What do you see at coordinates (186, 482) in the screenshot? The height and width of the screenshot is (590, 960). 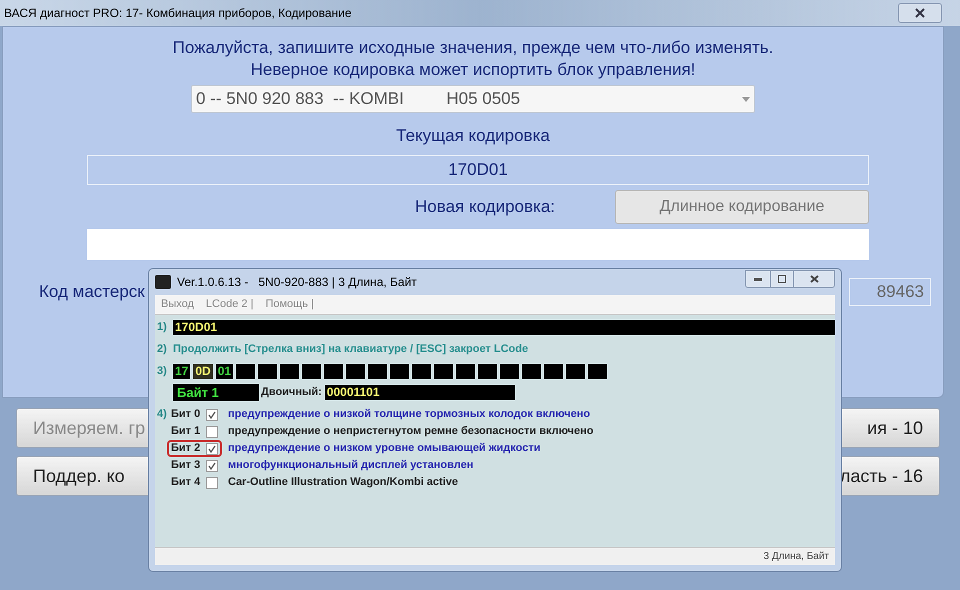 I see `bit-label: Бит 4` at bounding box center [186, 482].